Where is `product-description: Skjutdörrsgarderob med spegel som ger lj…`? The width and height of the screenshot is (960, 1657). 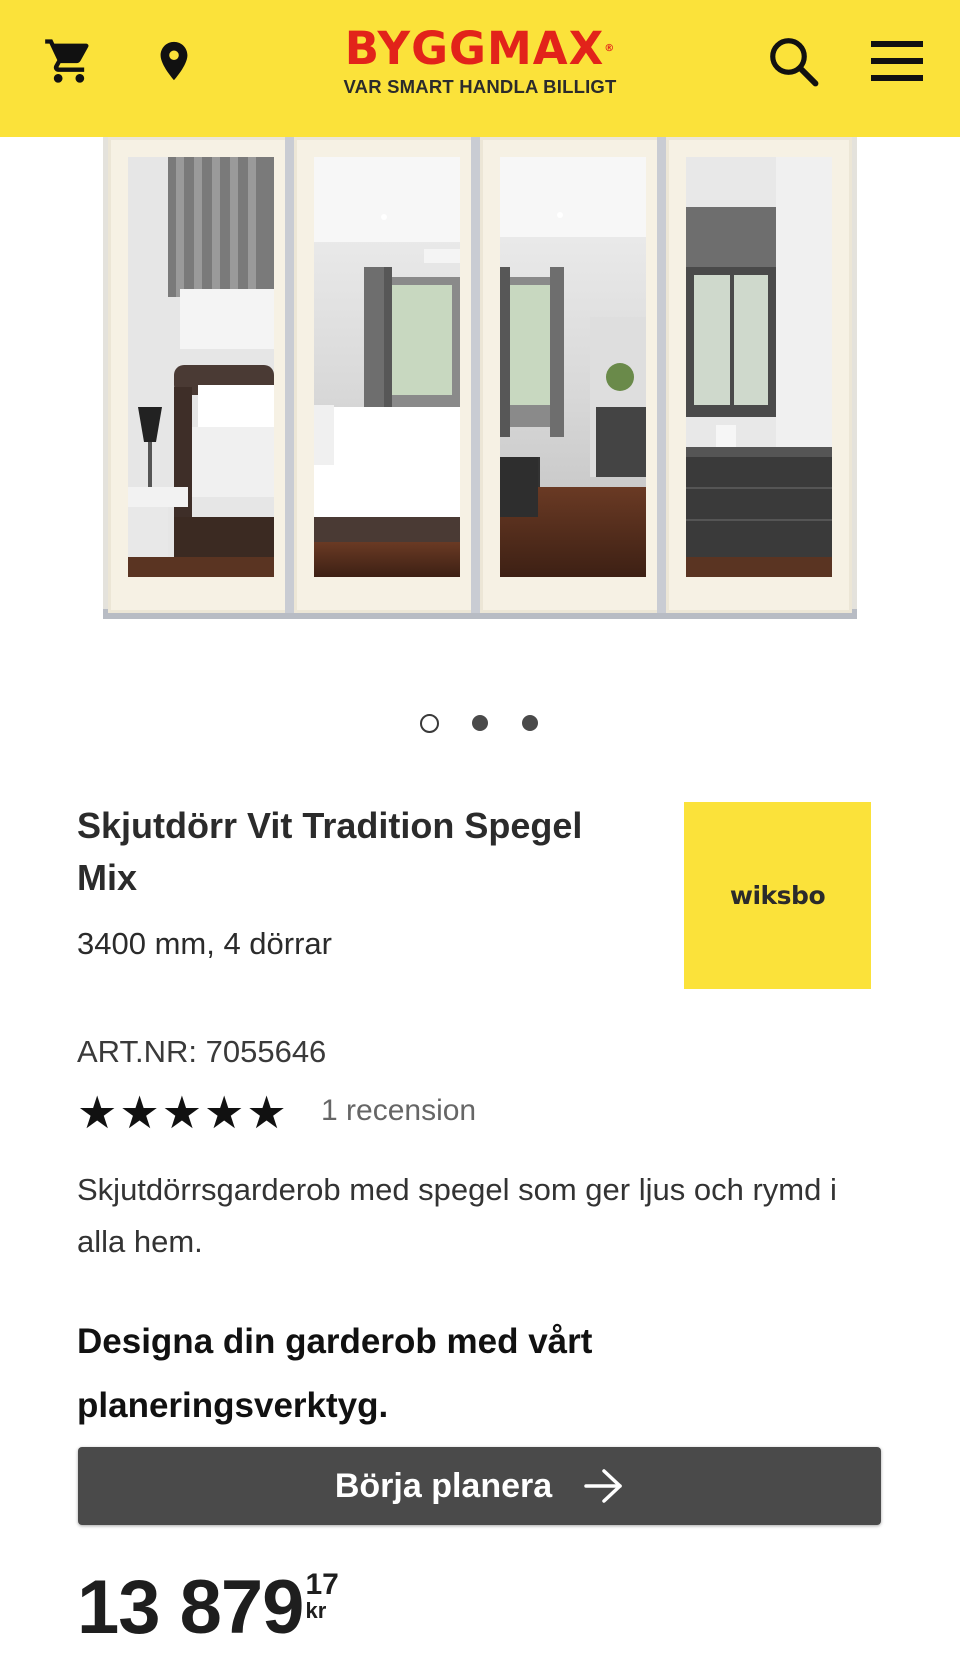 product-description: Skjutdörrsgarderob med spegel som ger lj… is located at coordinates (457, 1215).